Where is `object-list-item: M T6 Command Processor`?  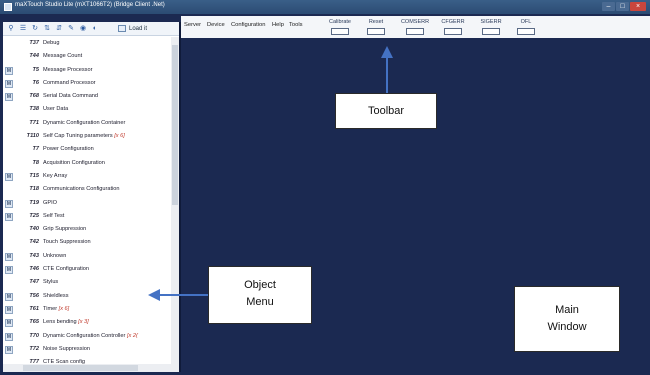 object-list-item: M T6 Command Processor is located at coordinates (87, 83).